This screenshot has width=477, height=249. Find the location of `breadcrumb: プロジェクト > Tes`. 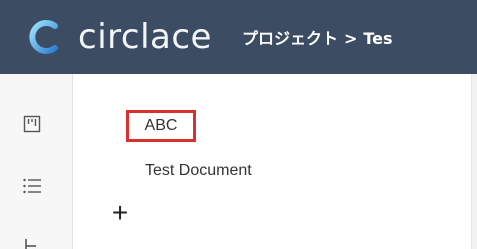

breadcrumb: プロジェクト > Tes is located at coordinates (317, 37).